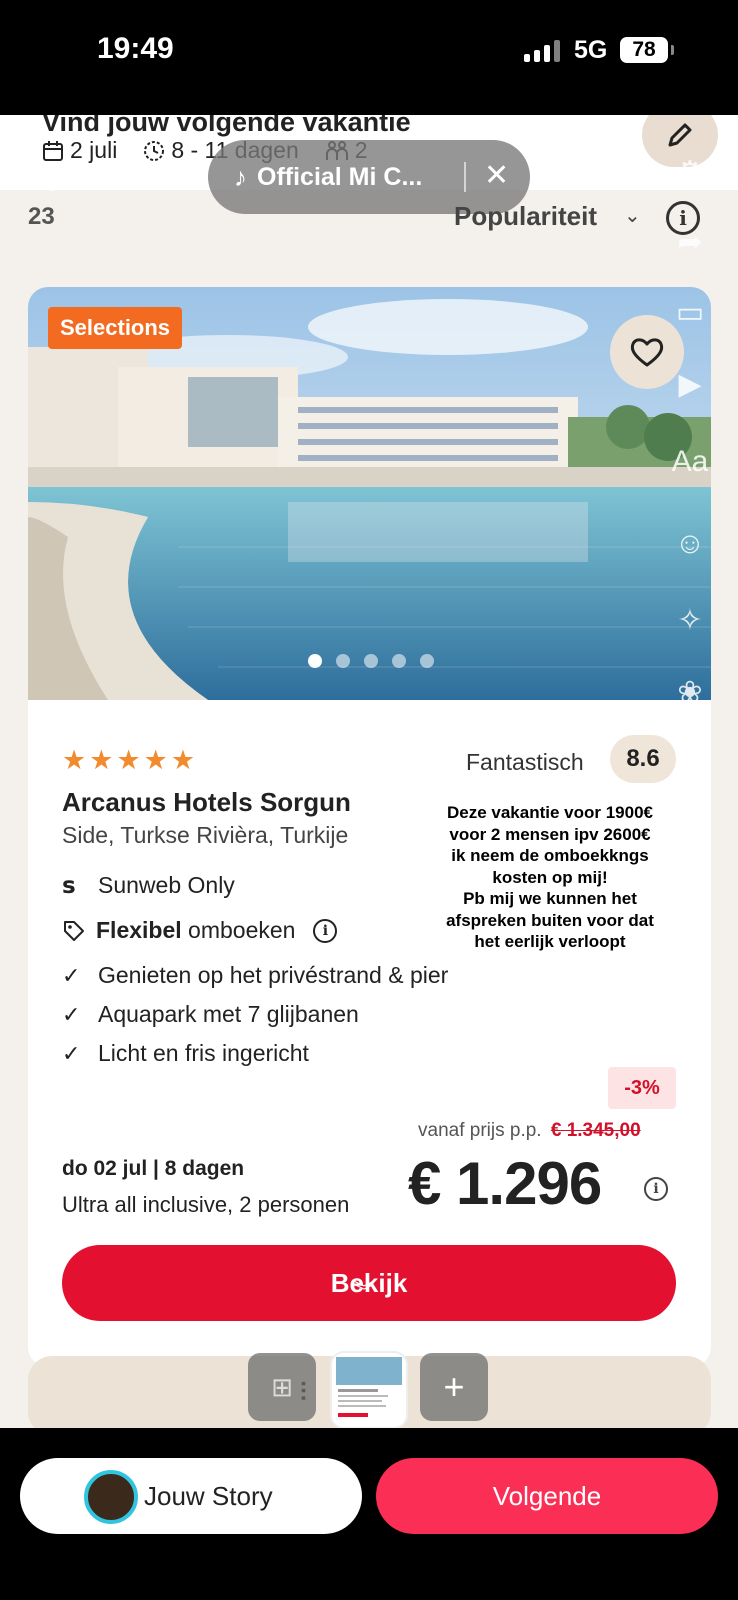 The image size is (738, 1600). I want to click on sparkle-icon: ✧, so click(690, 629).